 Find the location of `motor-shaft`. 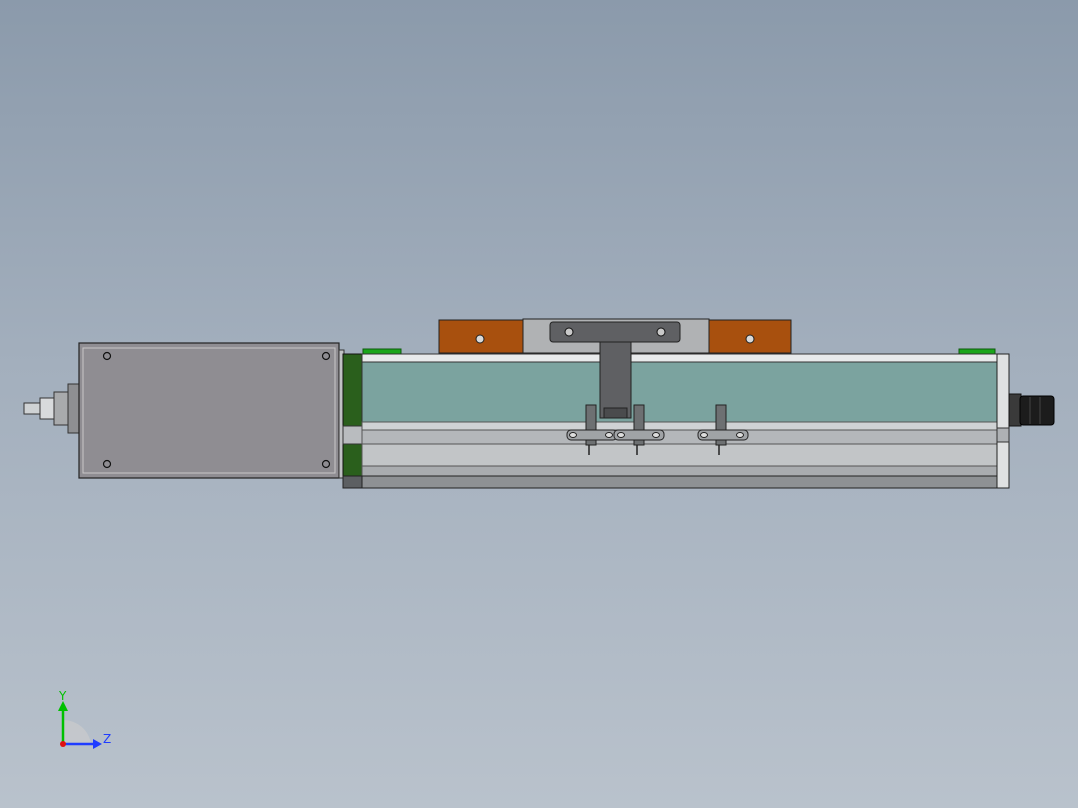

motor-shaft is located at coordinates (53, 408).